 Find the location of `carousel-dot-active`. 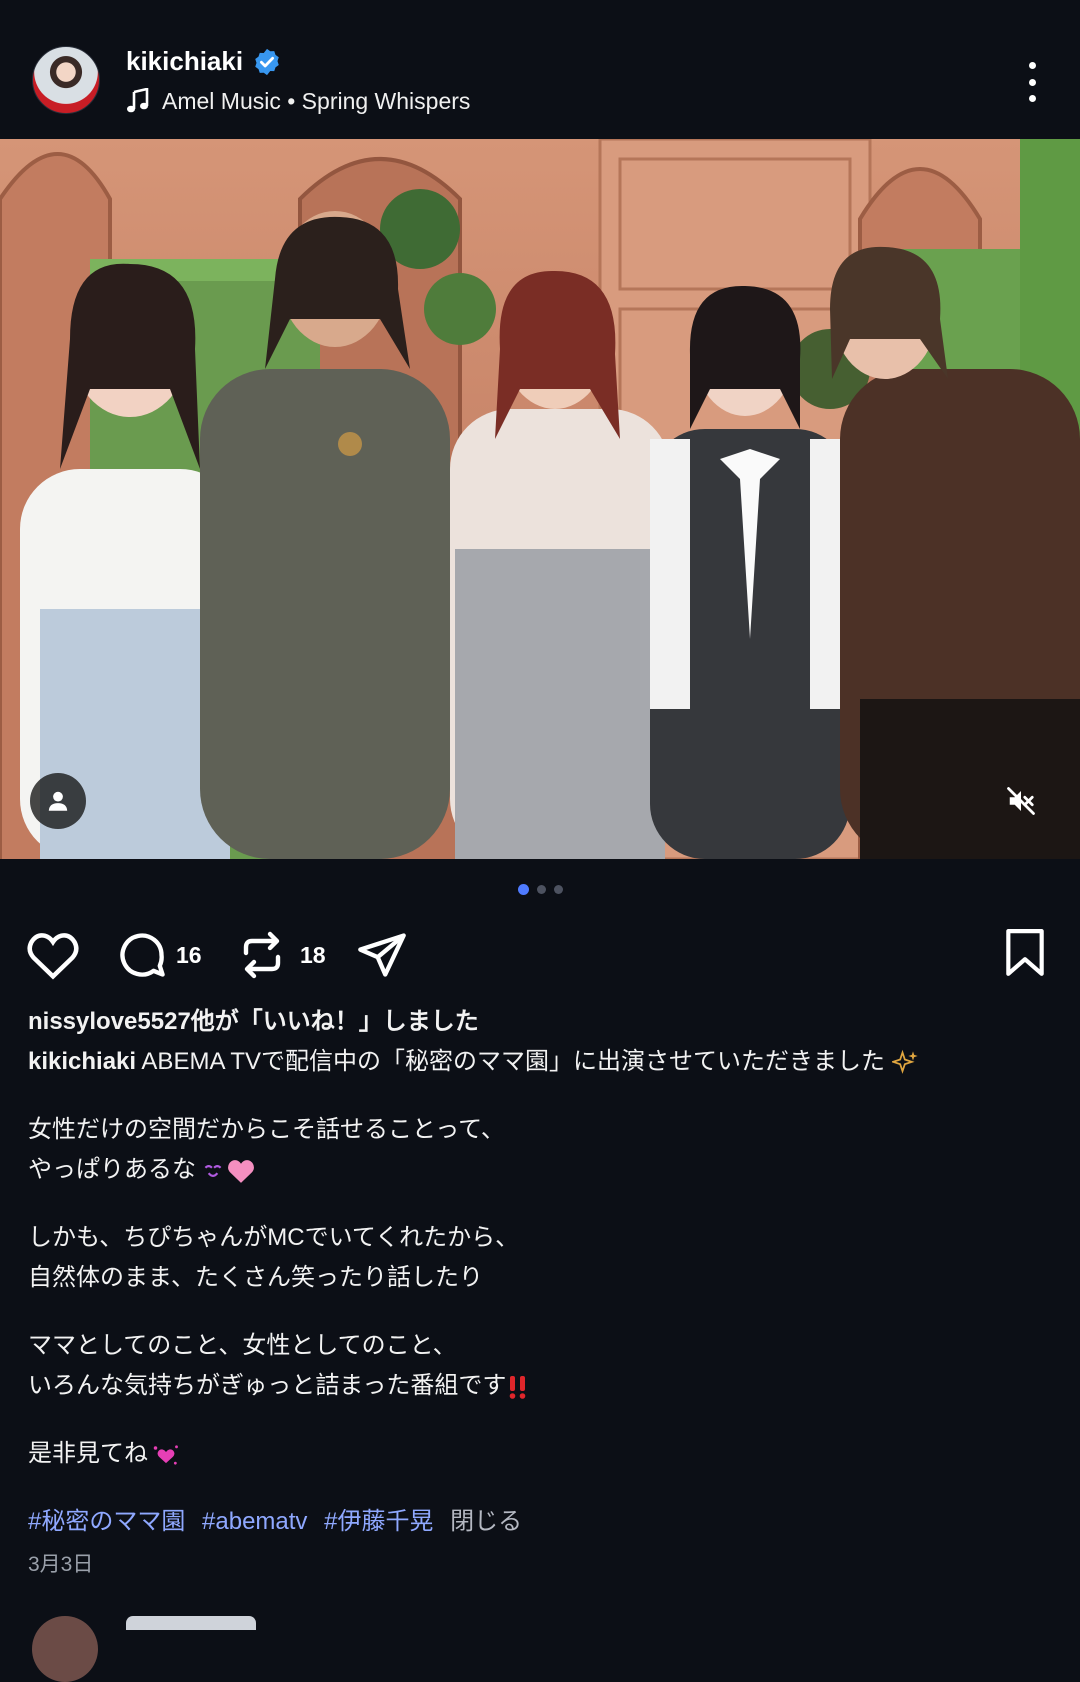

carousel-dot-active is located at coordinates (523, 889).